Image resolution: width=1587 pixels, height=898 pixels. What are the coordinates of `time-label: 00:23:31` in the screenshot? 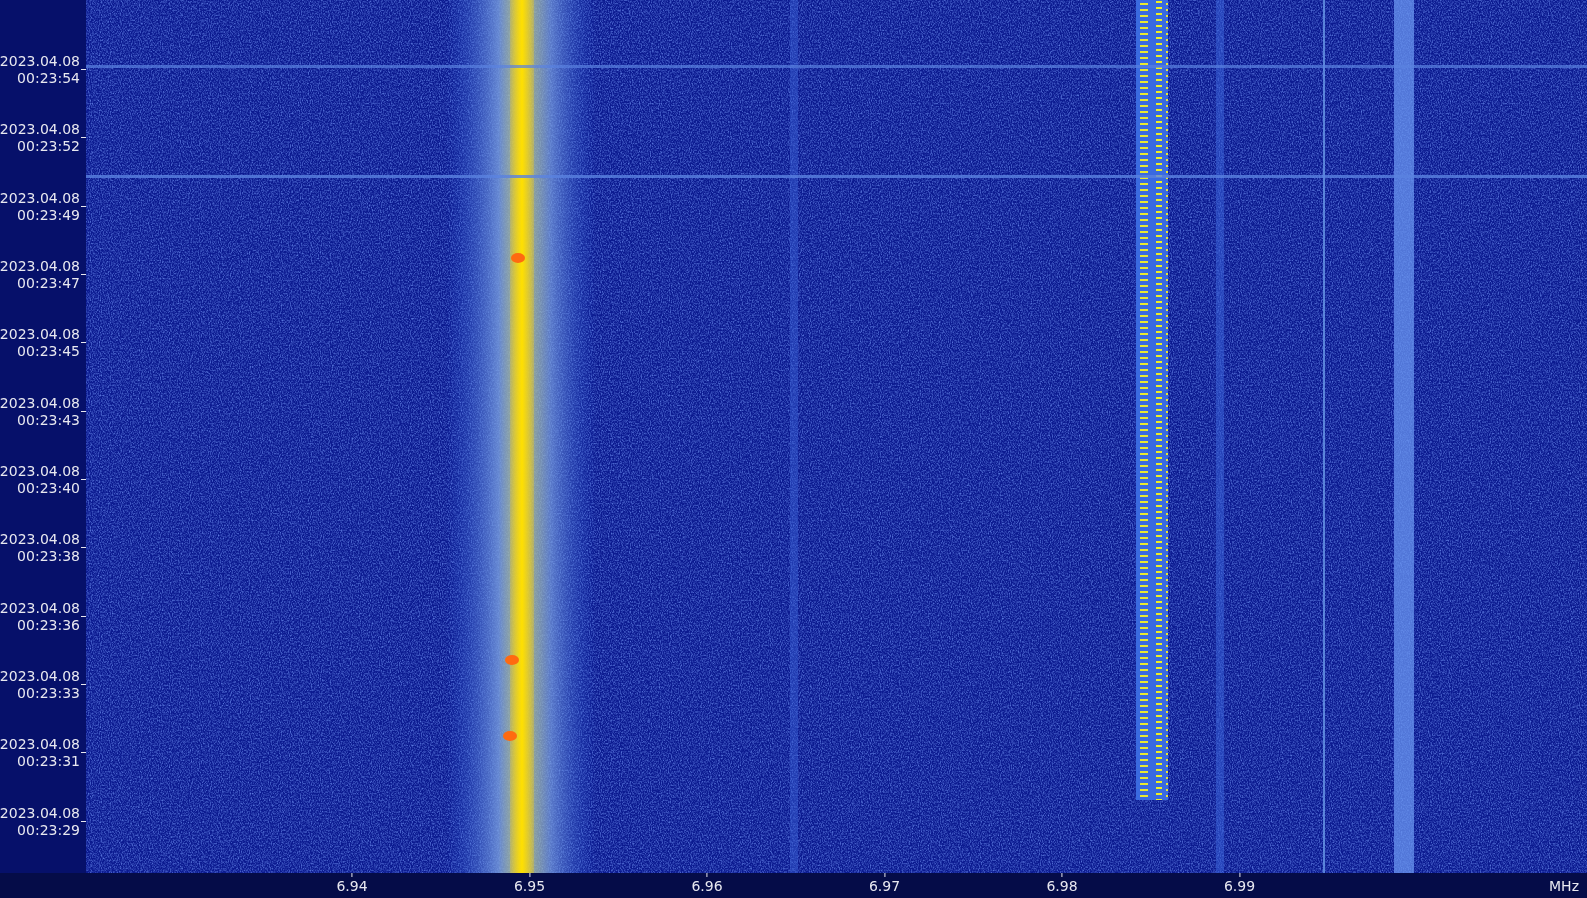 It's located at (48, 762).